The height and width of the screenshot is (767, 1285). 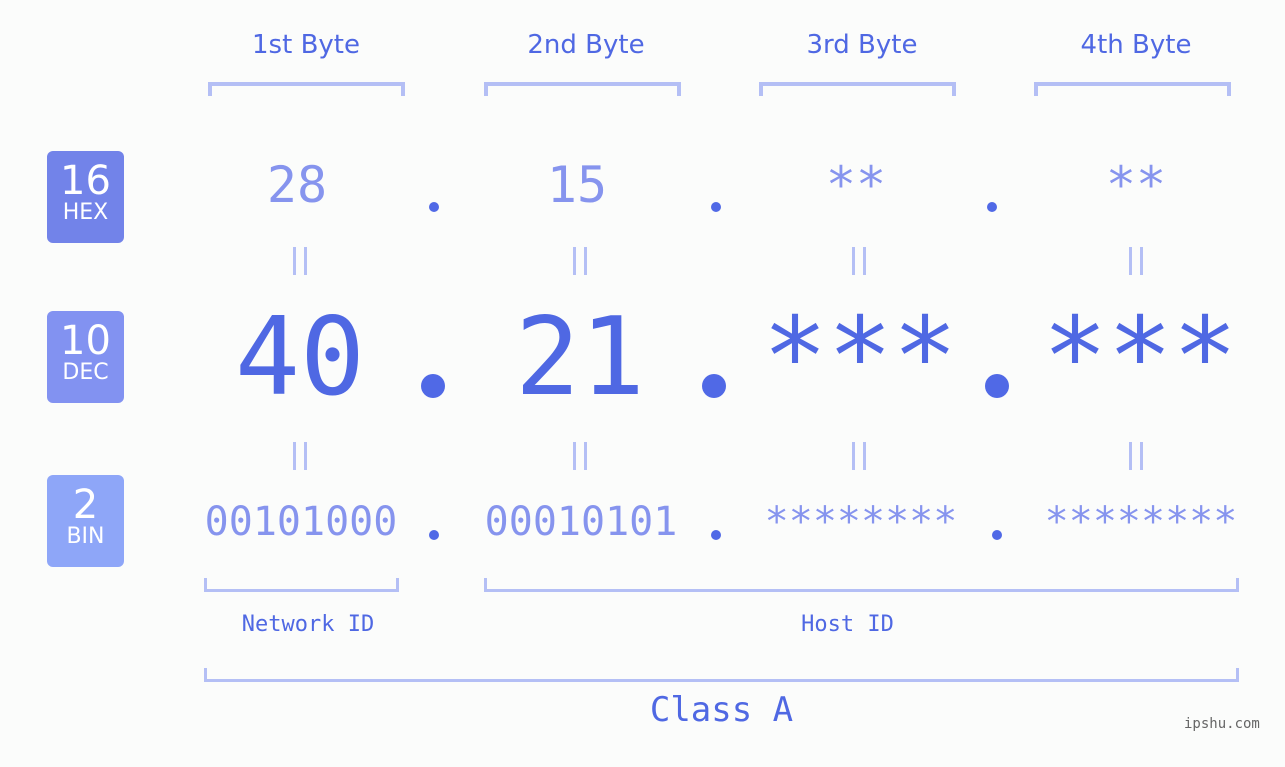 I want to click on bin-byte-1: 00101000, so click(x=301, y=522).